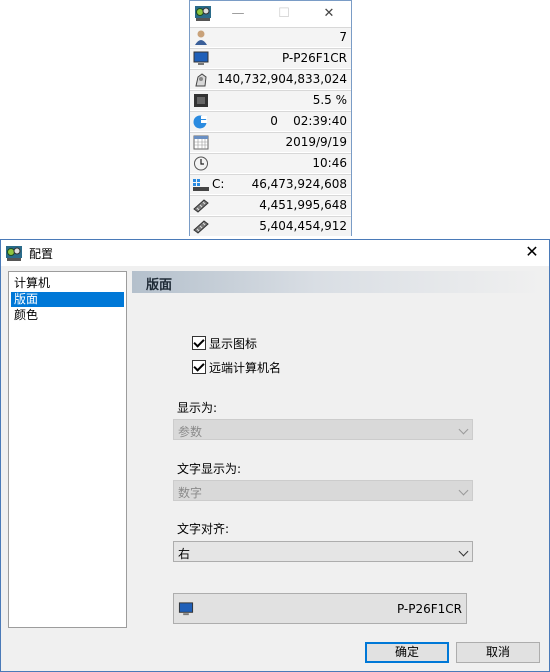  Describe the element at coordinates (201, 37) in the screenshot. I see `user-icon` at that location.